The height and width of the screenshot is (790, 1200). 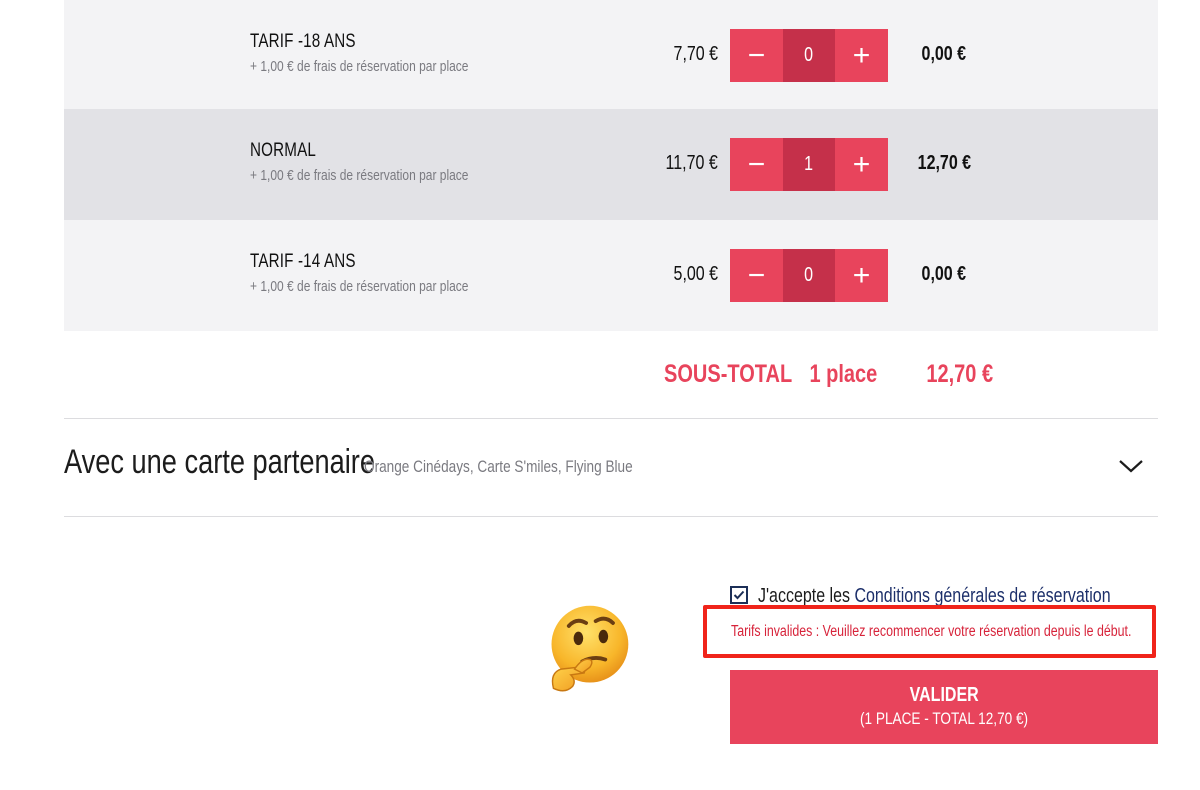 I want to click on chevron-down-icon, so click(x=1131, y=466).